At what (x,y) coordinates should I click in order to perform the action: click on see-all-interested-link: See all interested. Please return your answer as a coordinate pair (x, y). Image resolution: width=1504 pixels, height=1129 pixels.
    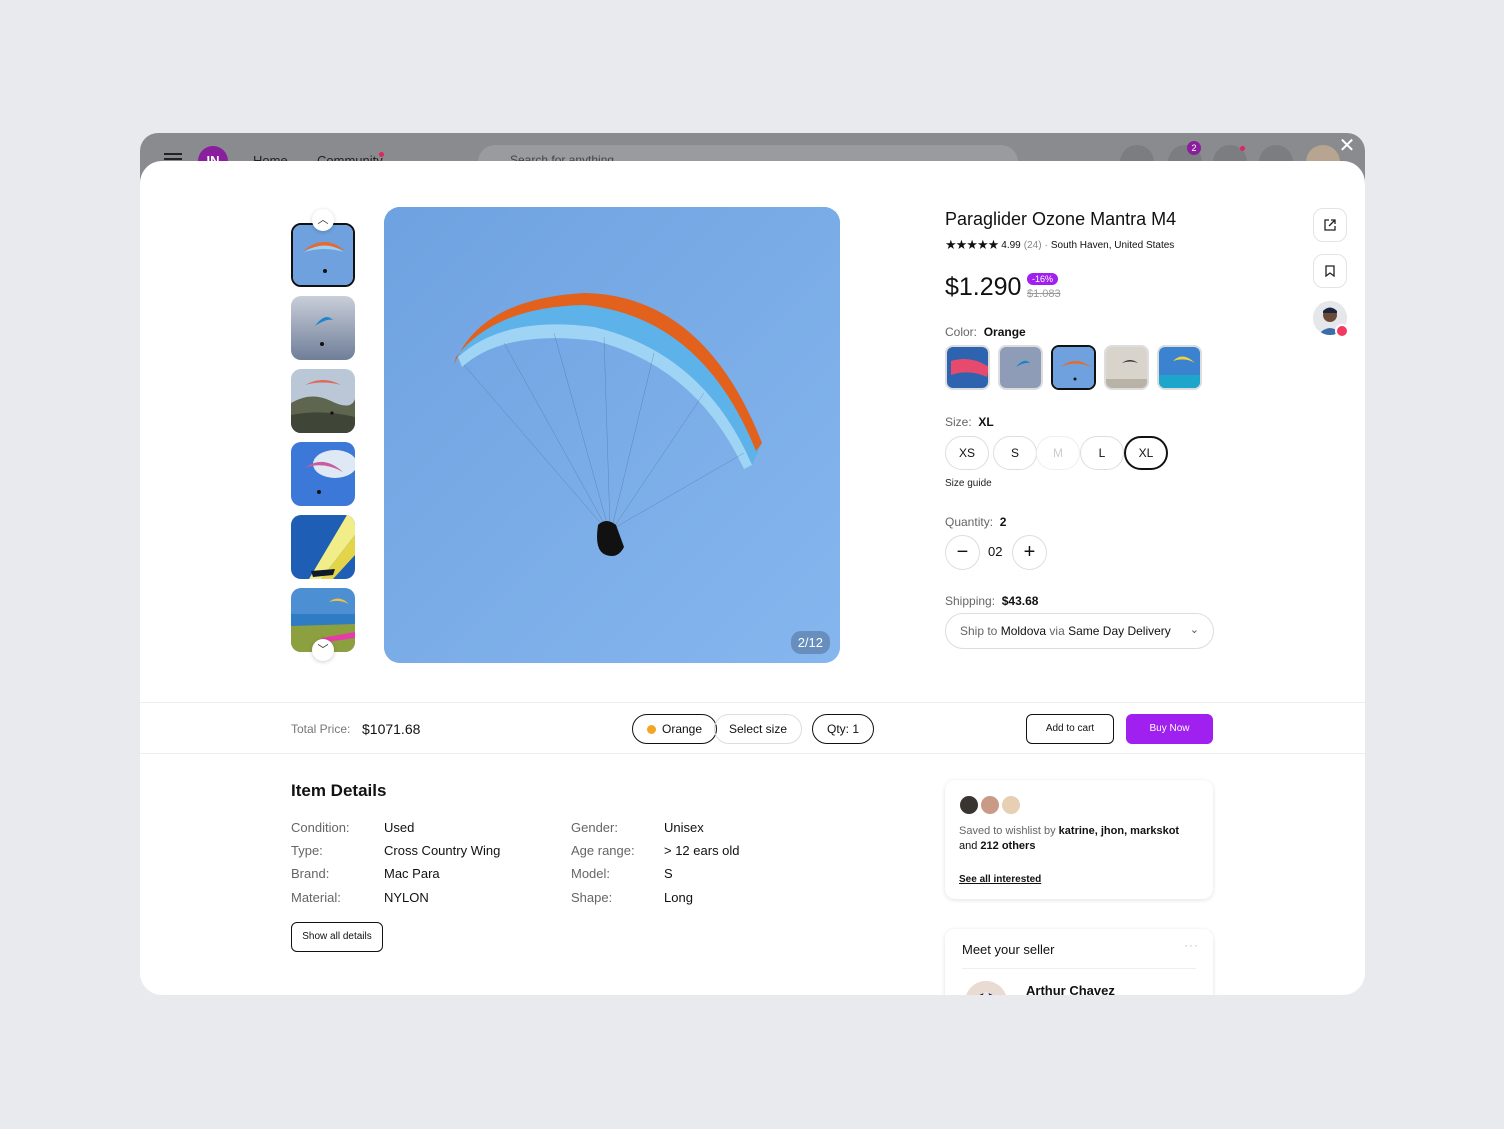
    Looking at the image, I should click on (1000, 879).